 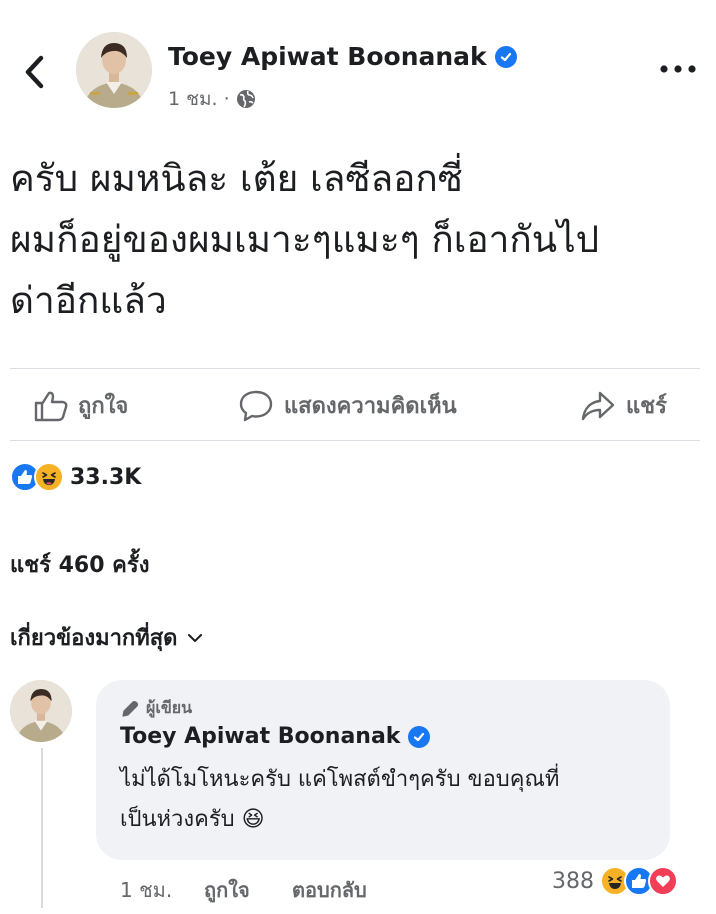 What do you see at coordinates (41, 711) in the screenshot?
I see `commenter-avatar` at bounding box center [41, 711].